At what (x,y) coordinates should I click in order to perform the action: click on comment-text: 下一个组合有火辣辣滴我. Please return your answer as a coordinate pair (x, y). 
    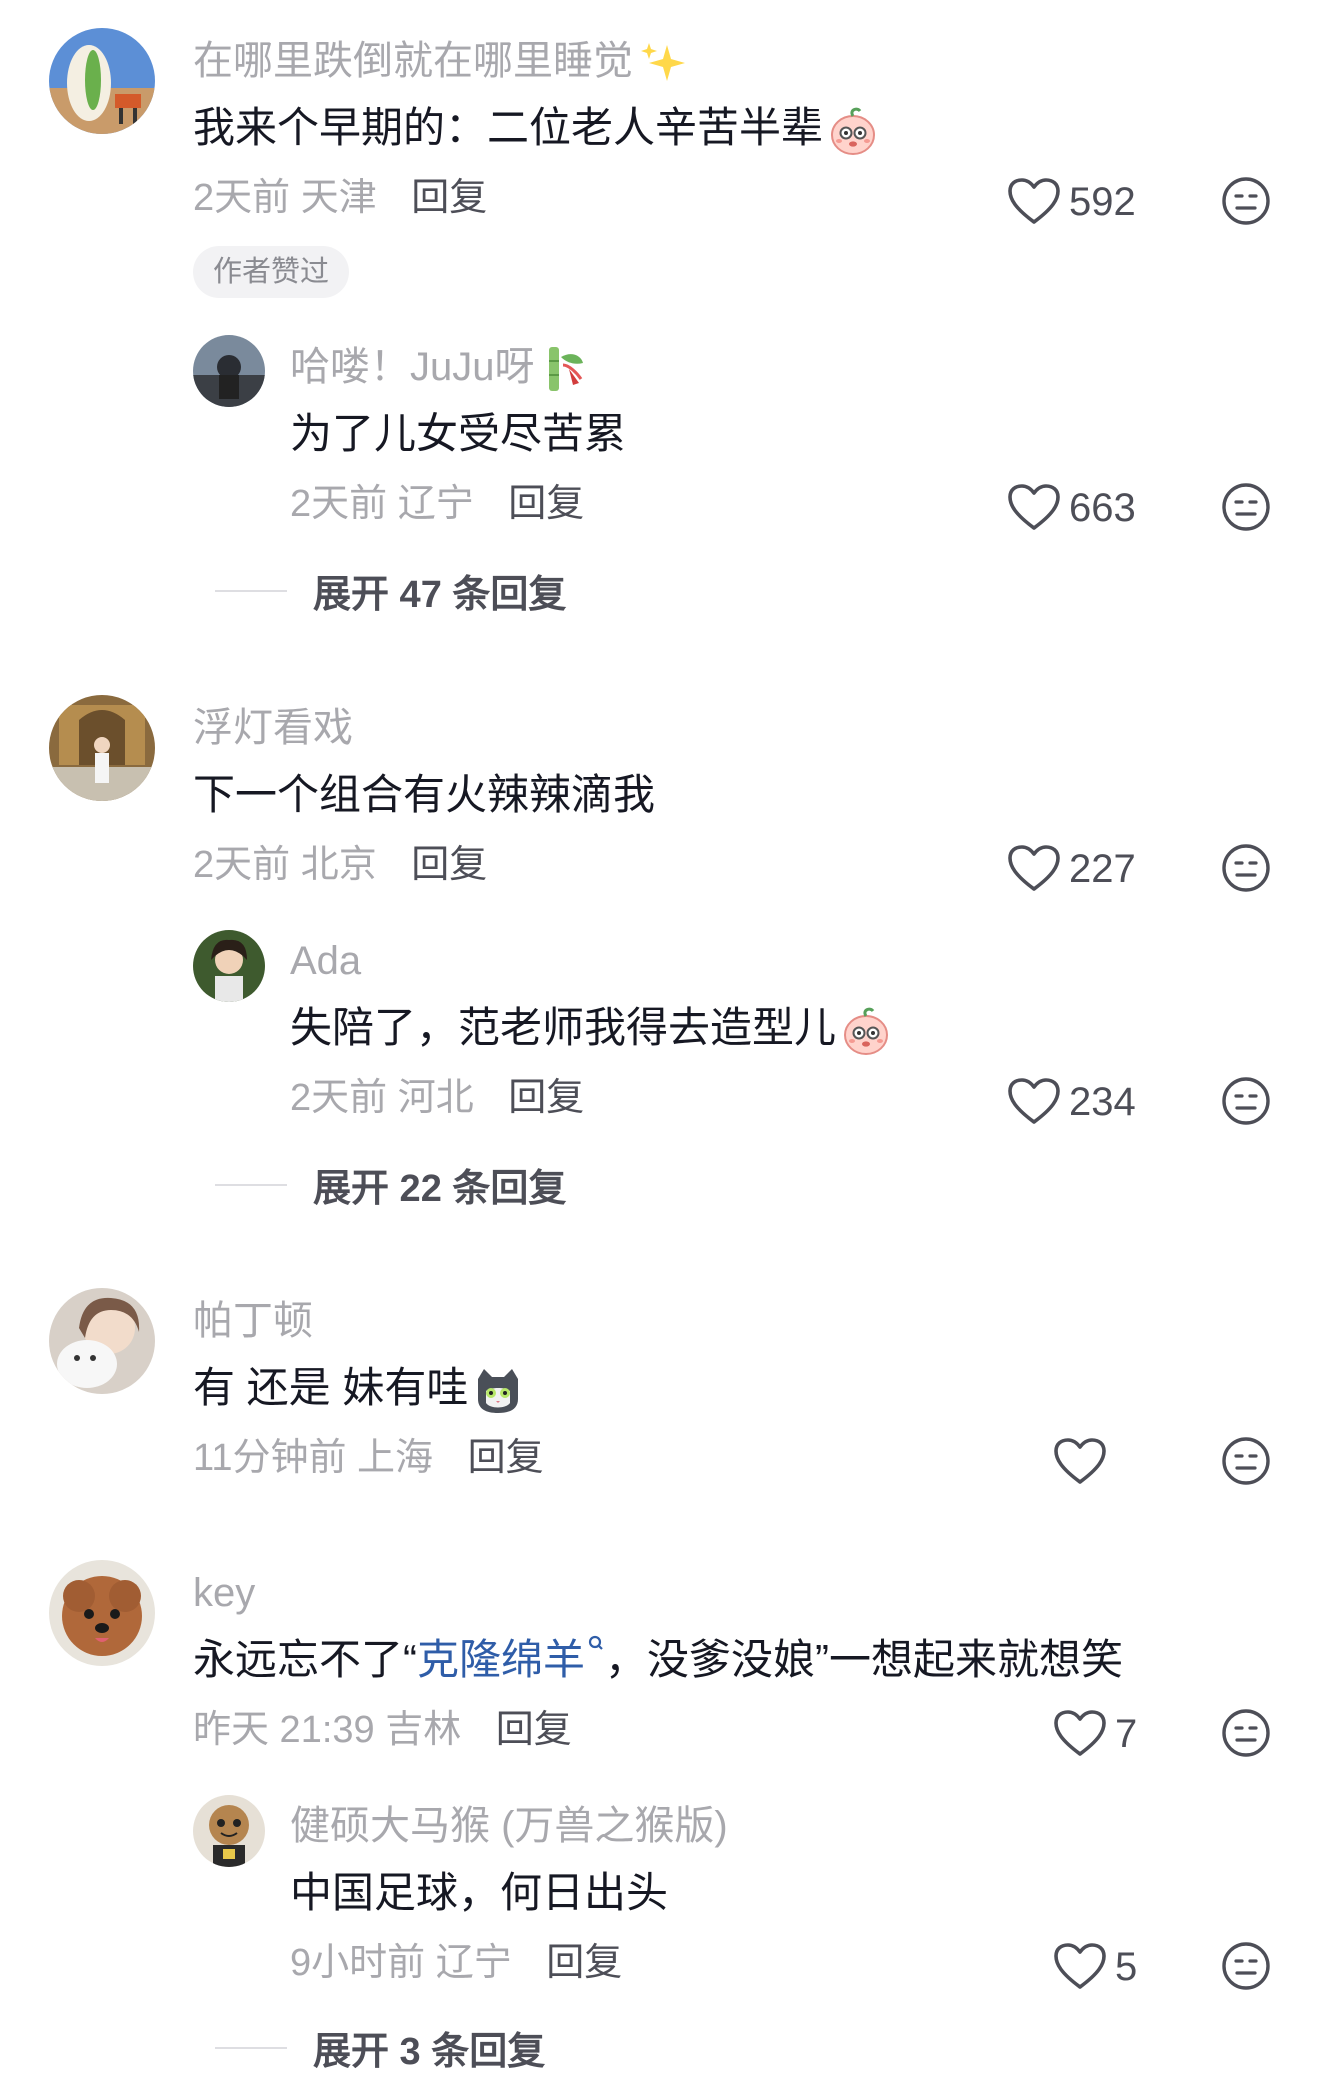
    Looking at the image, I should click on (424, 794).